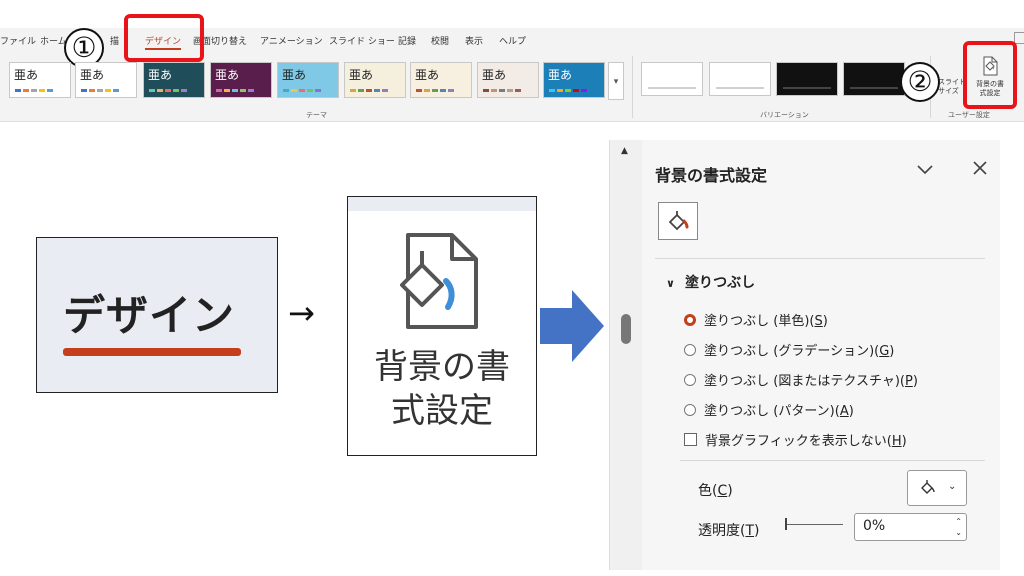  I want to click on chevron-down-icon: ⌄, so click(952, 486).